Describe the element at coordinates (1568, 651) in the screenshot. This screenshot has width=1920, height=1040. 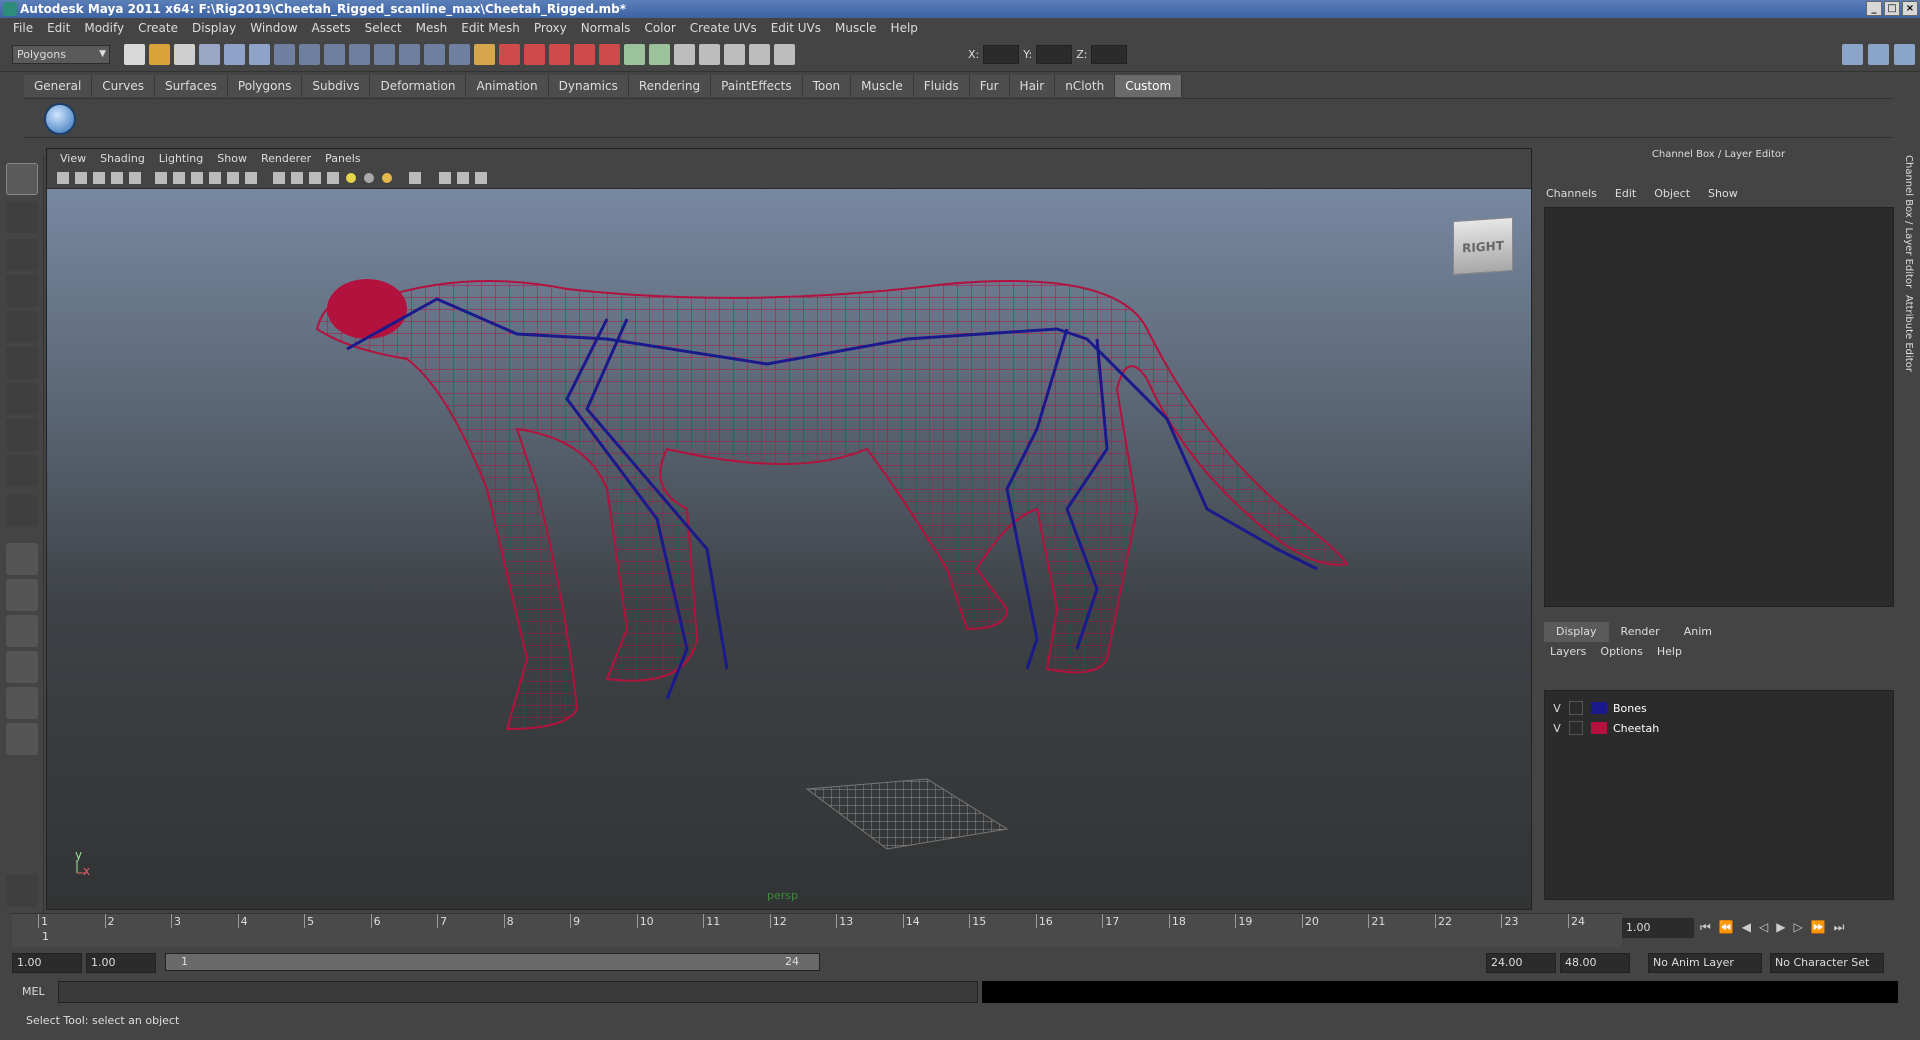
I see `layers-menu: Layers` at that location.